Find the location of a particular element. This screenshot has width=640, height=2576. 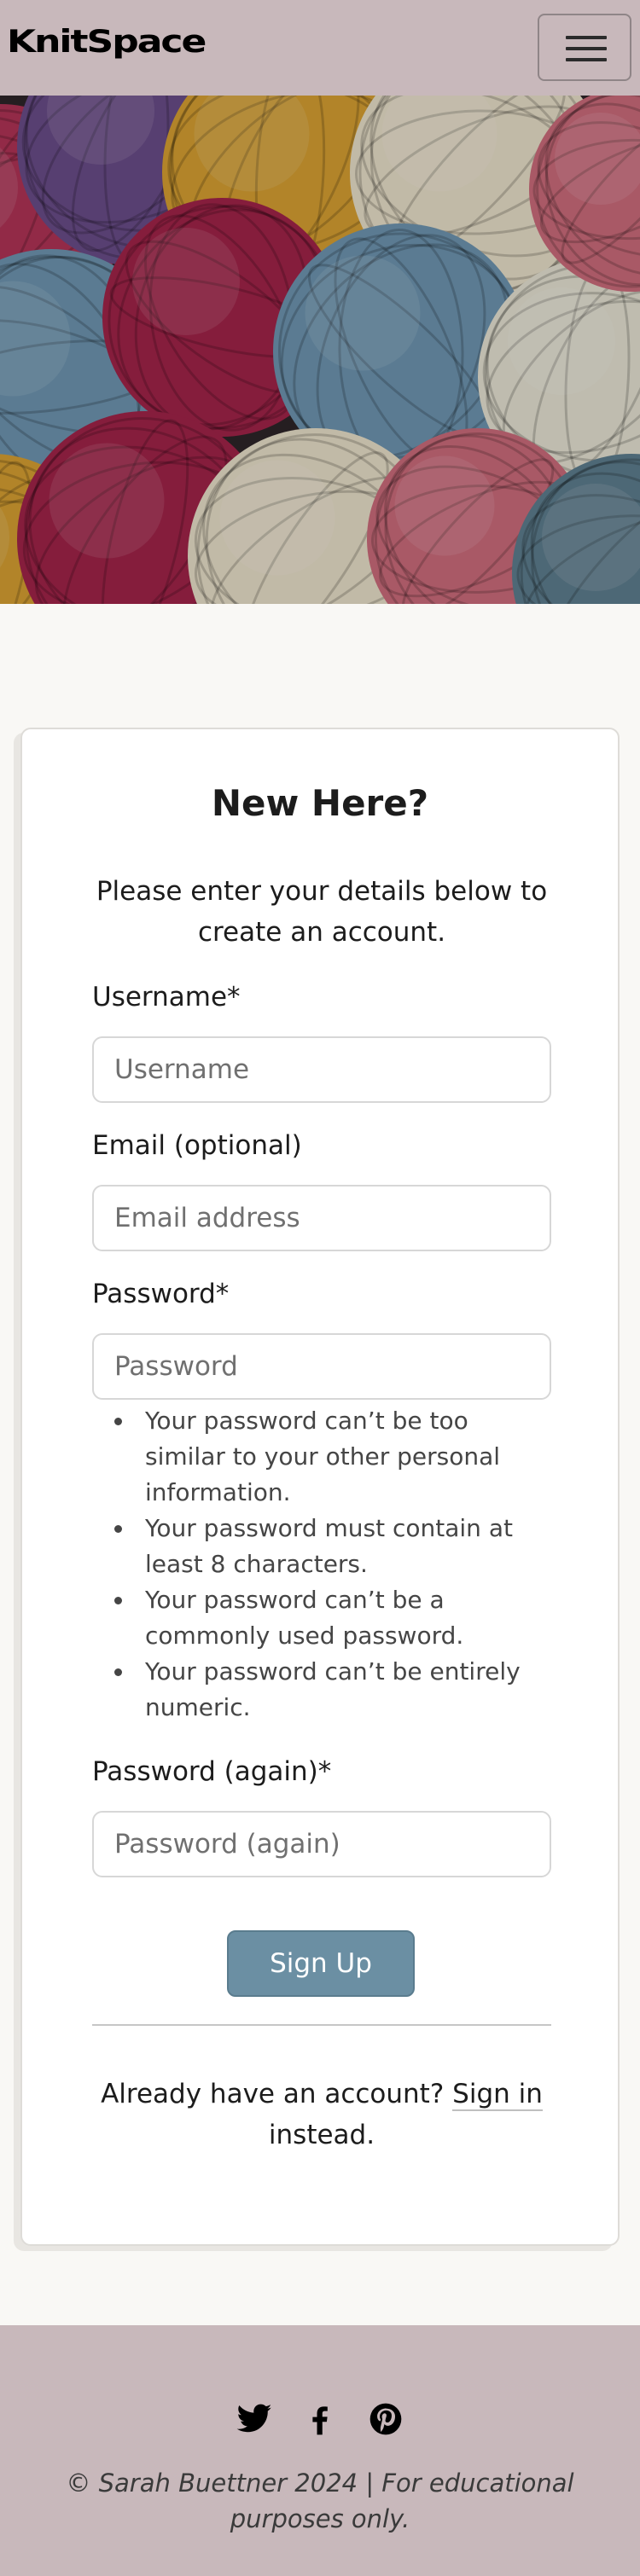

divider is located at coordinates (321, 2025).